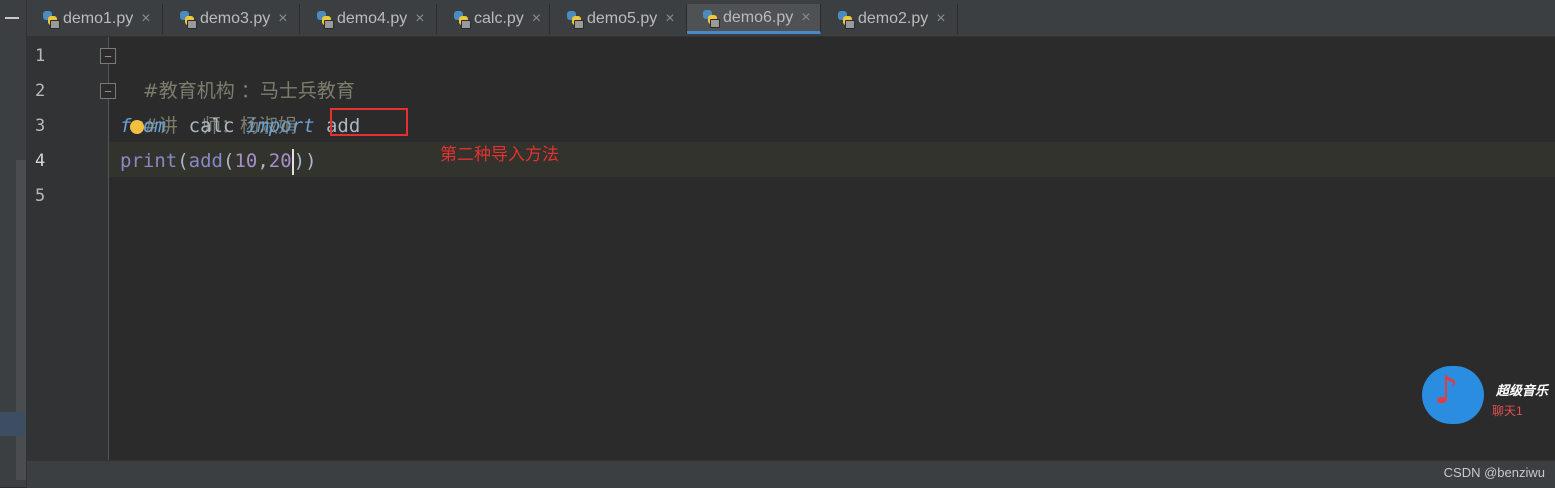  Describe the element at coordinates (893, 18) in the screenshot. I see `tab-label: demo2.py` at that location.